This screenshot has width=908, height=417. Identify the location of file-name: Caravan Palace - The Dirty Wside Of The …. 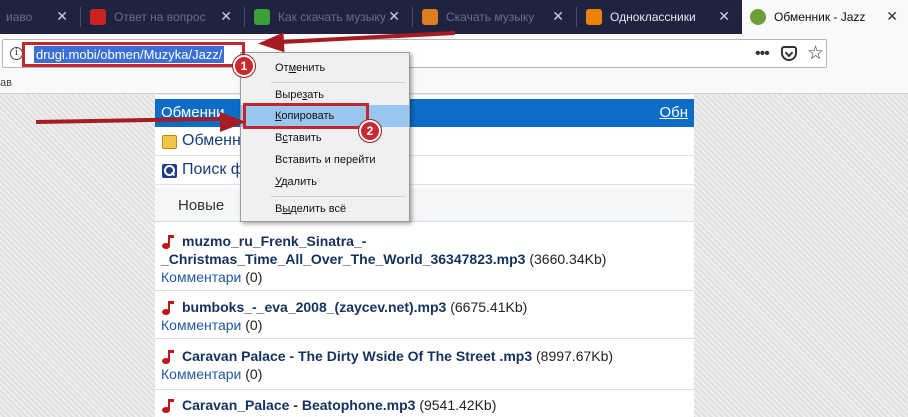
(357, 356).